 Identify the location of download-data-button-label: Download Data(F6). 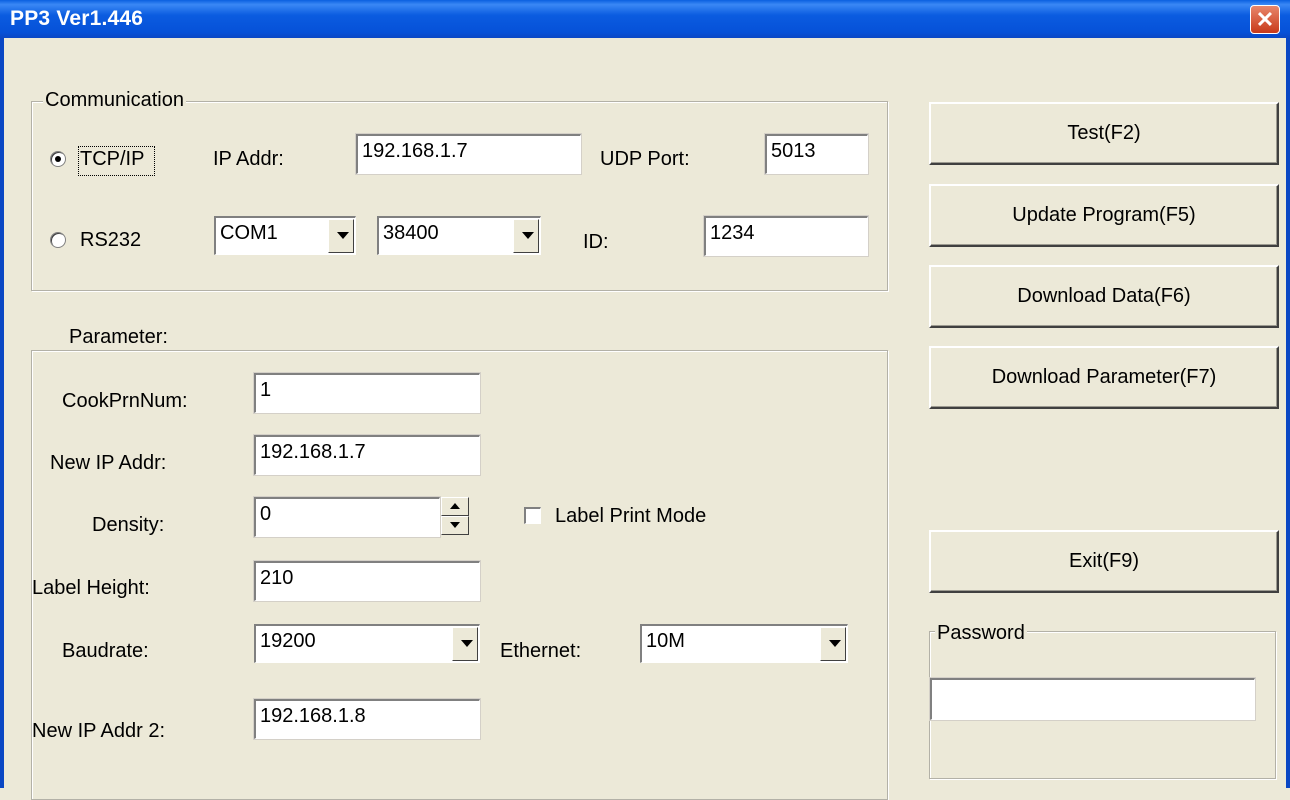
(1104, 296).